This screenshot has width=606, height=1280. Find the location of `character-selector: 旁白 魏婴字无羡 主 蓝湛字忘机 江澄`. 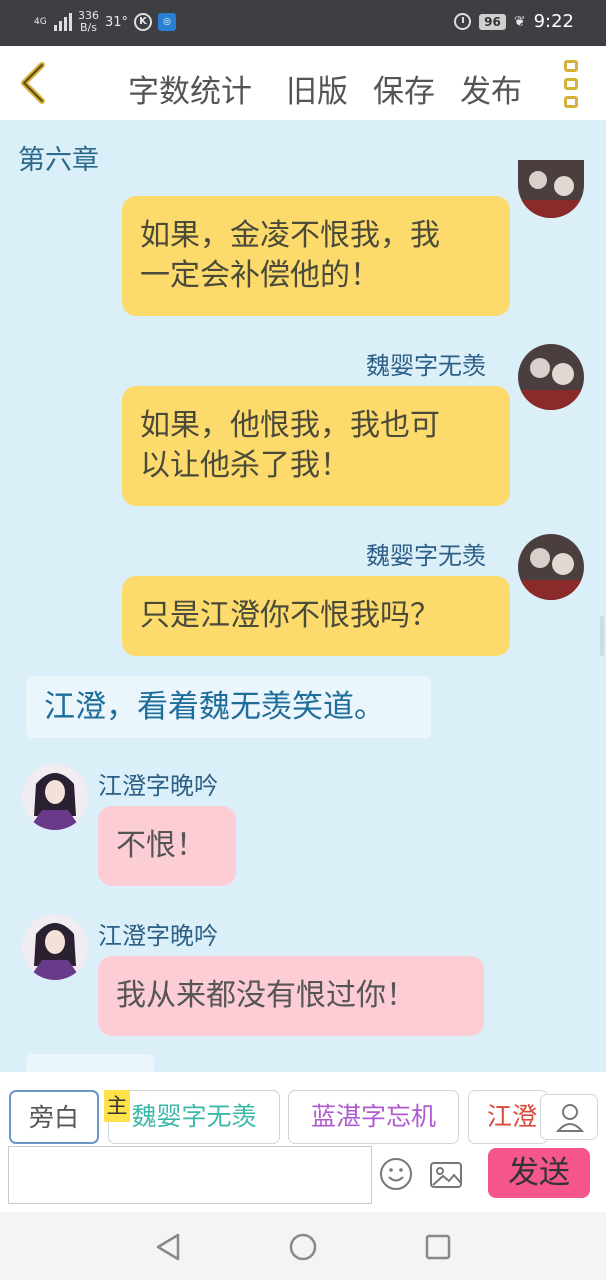

character-selector: 旁白 魏婴字无羡 主 蓝湛字忘机 江澄 is located at coordinates (303, 1108).